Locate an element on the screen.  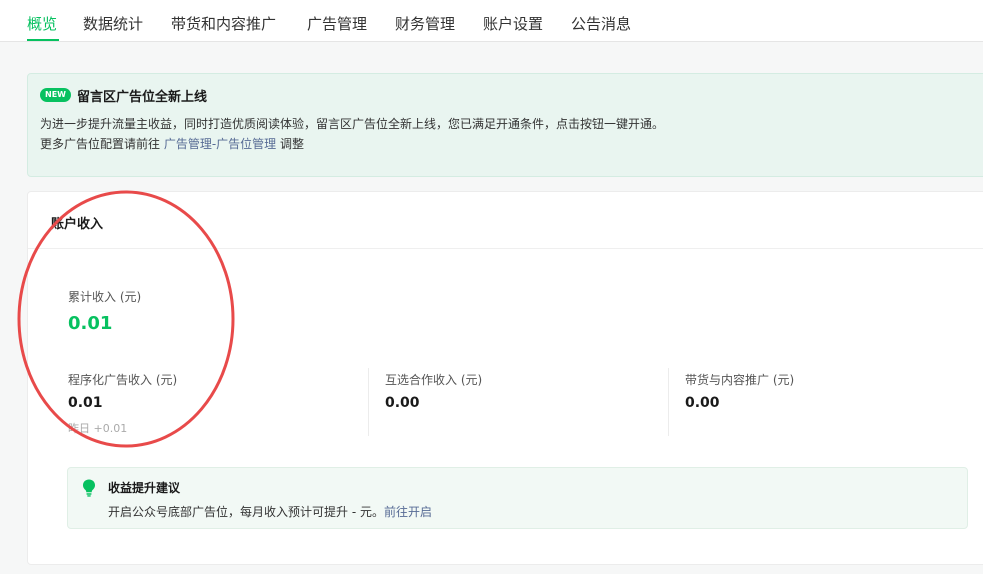
suggestion-text: 开启公众号底部广告位，每月收入预计可提升 - 元。前往开启 is located at coordinates (270, 511).